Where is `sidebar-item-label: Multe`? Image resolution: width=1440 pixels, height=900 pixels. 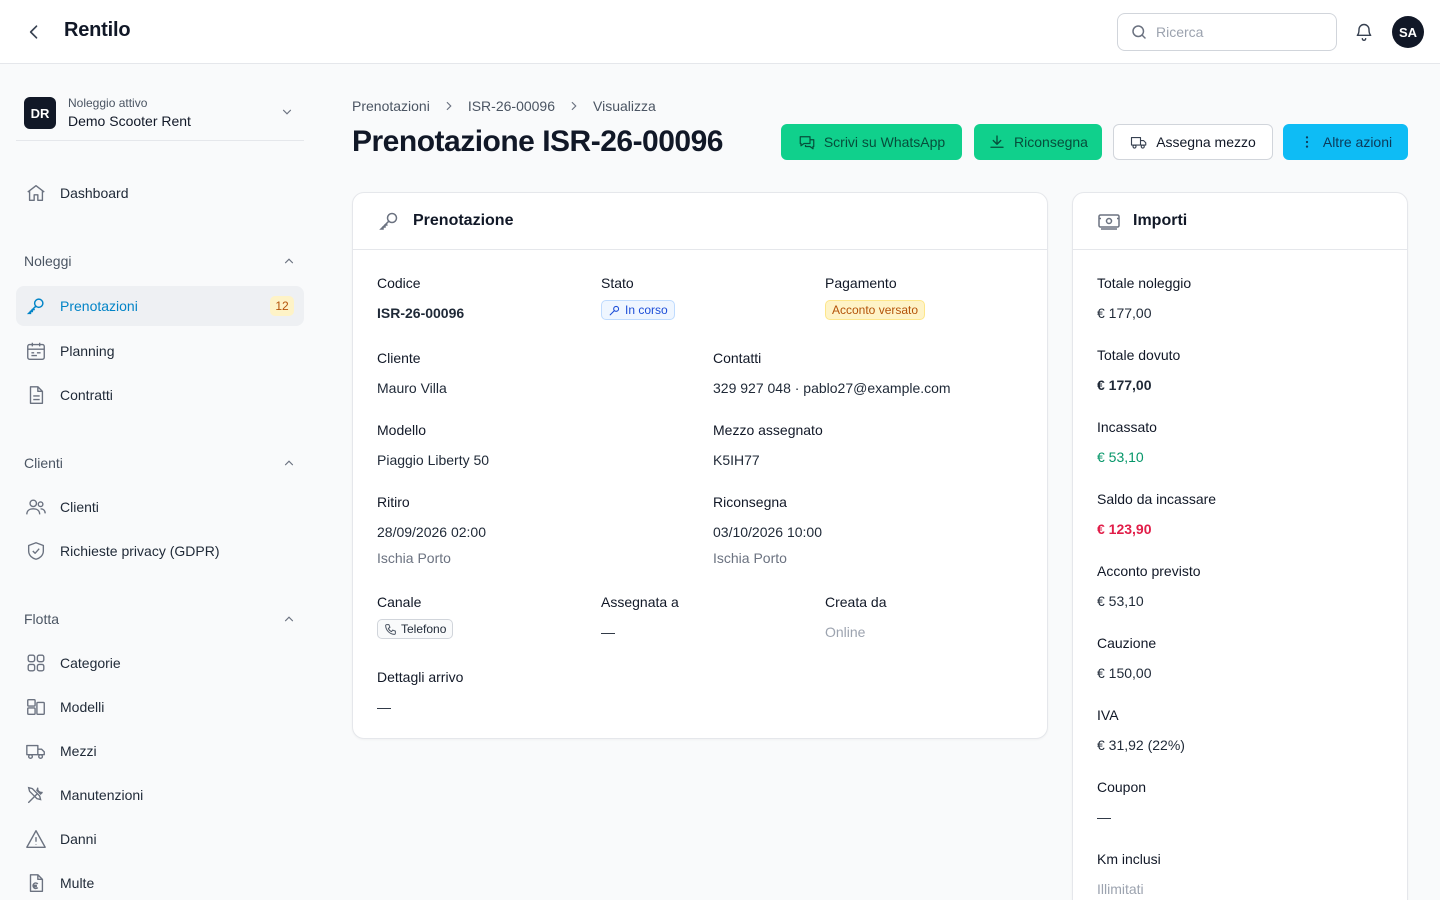
sidebar-item-label: Multe is located at coordinates (77, 883).